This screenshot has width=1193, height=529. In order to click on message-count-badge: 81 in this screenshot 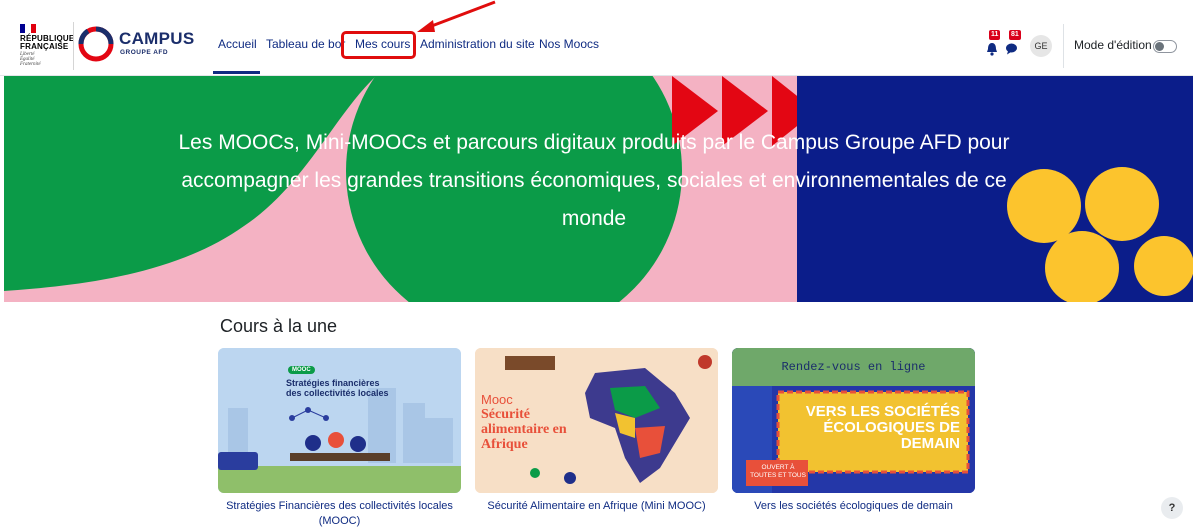, I will do `click(1015, 35)`.